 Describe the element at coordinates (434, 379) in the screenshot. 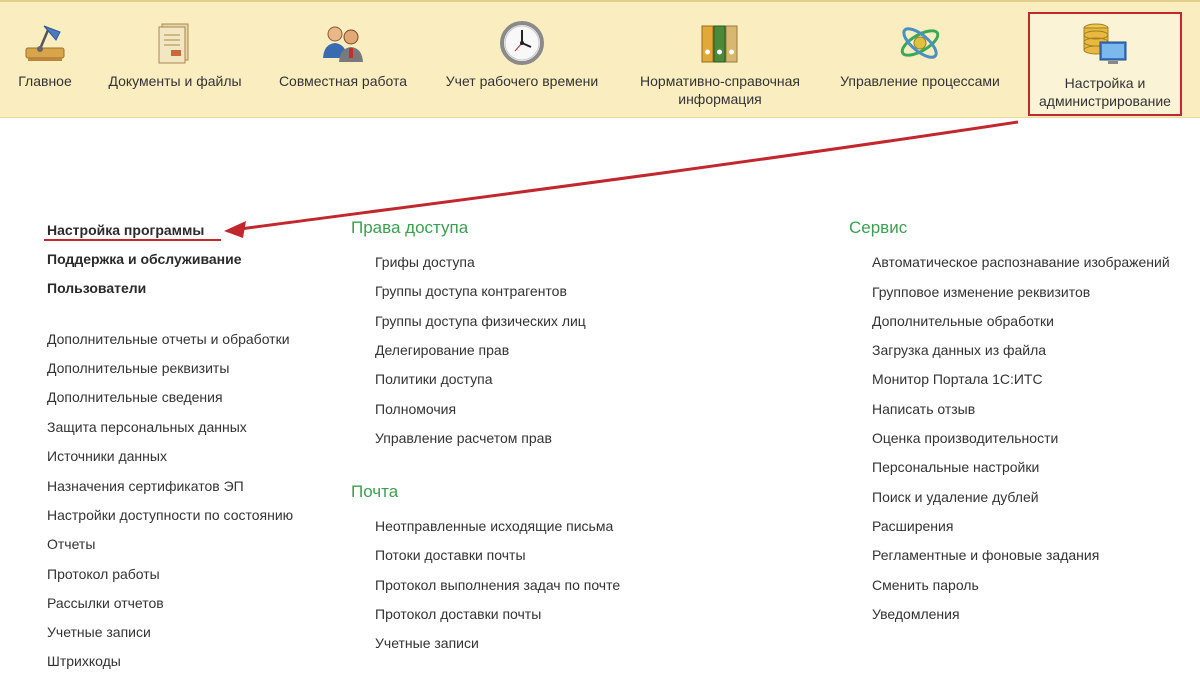

I see `link-access-policies: Политики доступа` at that location.